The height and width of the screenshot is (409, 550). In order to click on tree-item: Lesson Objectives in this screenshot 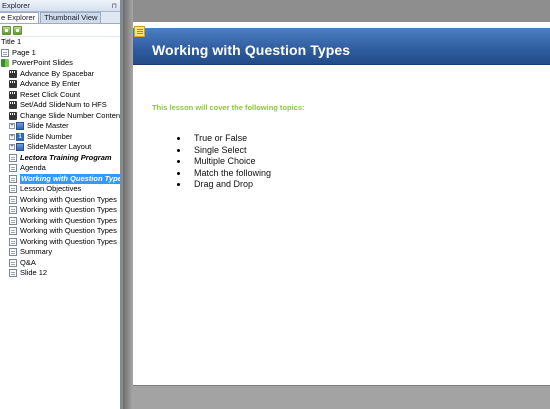, I will do `click(60, 189)`.